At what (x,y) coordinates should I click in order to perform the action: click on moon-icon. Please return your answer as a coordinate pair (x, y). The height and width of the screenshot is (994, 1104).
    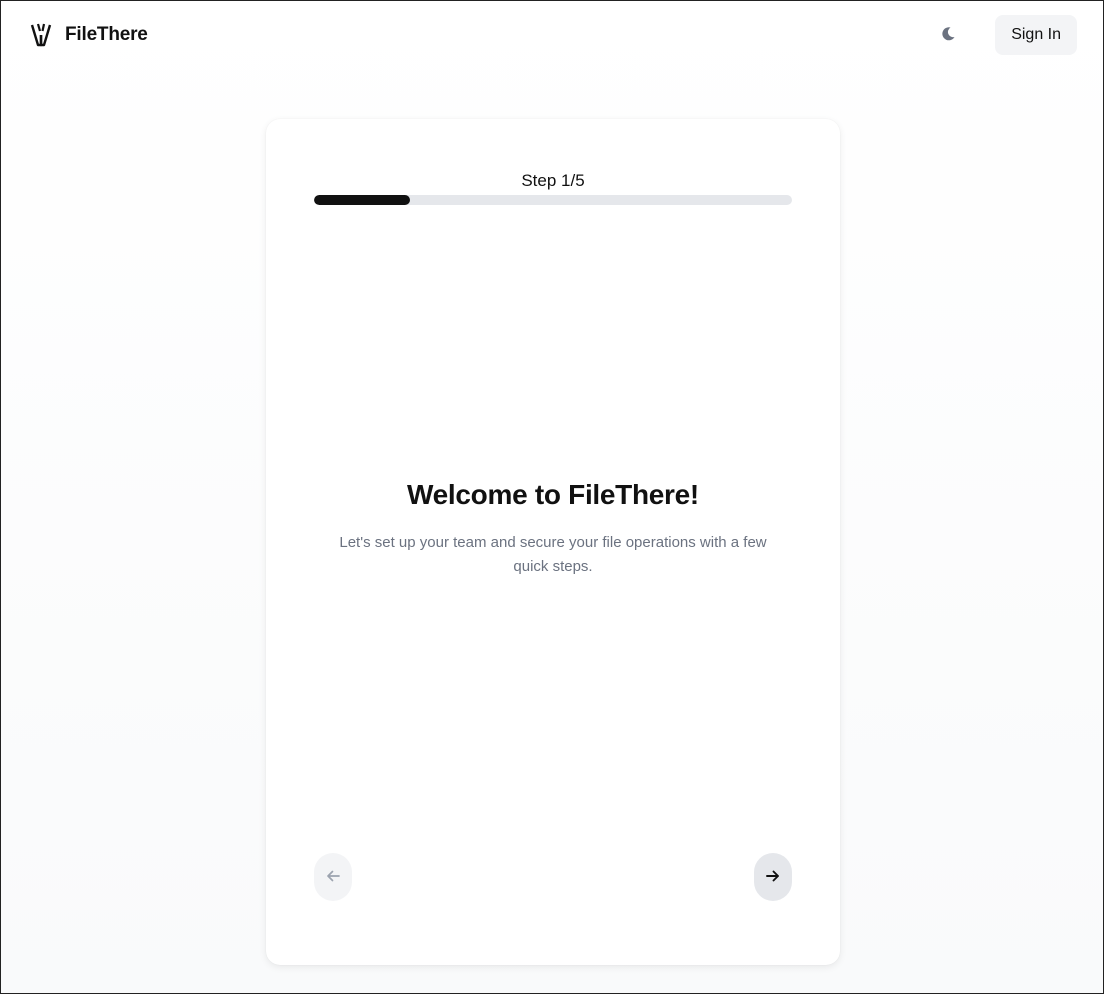
    Looking at the image, I should click on (948, 35).